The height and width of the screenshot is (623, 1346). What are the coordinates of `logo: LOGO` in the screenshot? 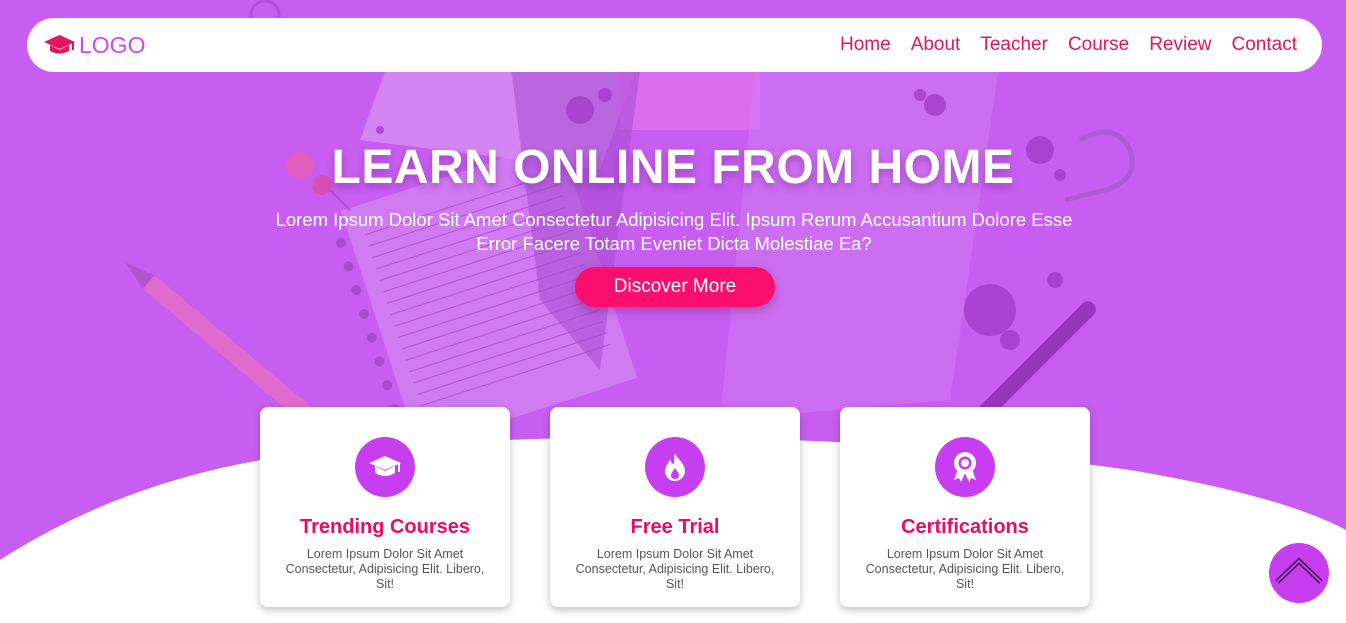 It's located at (94, 45).